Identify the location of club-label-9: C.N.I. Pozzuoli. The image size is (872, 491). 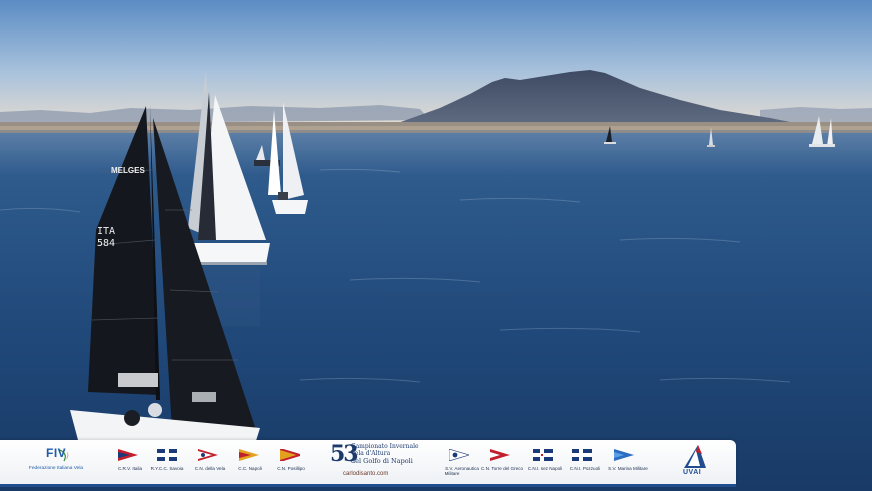
(585, 468).